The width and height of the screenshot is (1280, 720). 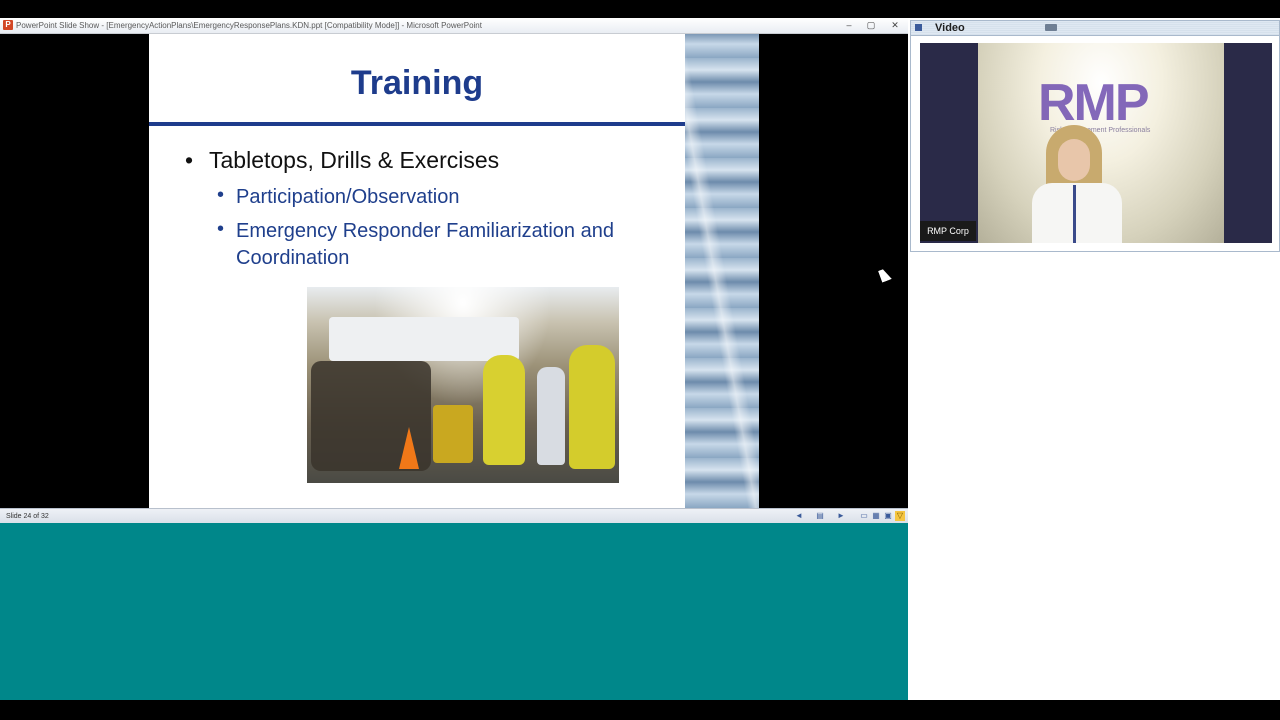 What do you see at coordinates (1051, 27) in the screenshot?
I see `camera-icon` at bounding box center [1051, 27].